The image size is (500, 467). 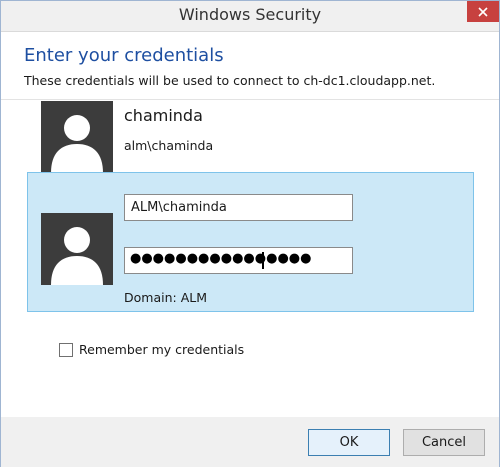 I want to click on close-button, so click(x=483, y=11).